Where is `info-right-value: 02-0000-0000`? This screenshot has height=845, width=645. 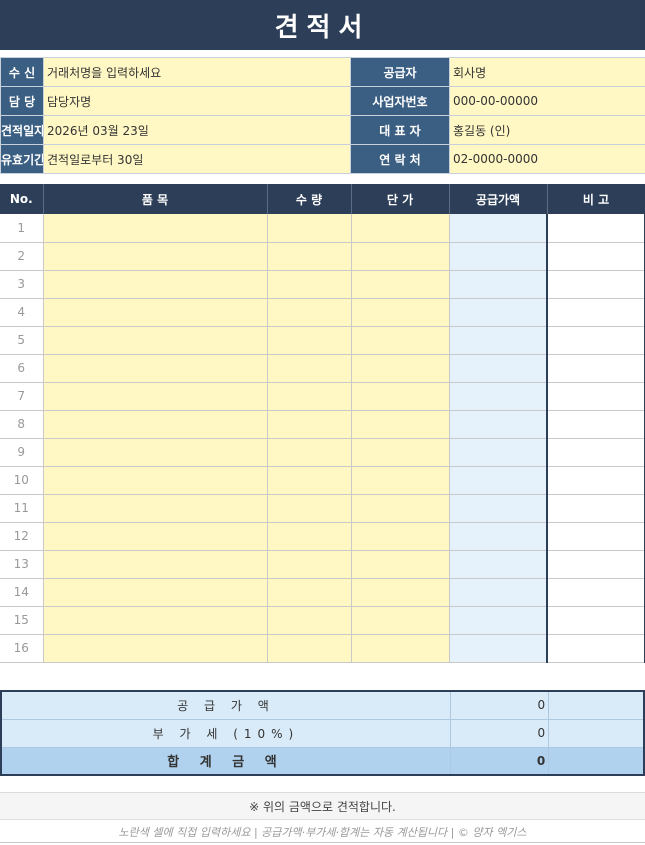 info-right-value: 02-0000-0000 is located at coordinates (547, 159).